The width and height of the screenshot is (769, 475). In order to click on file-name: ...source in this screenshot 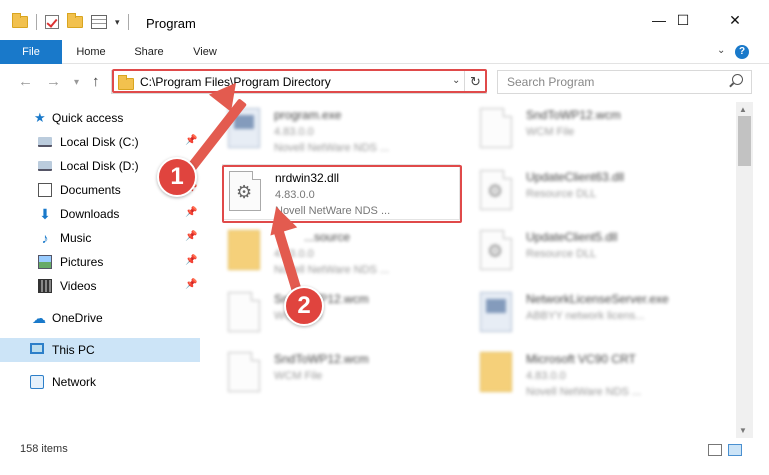, I will do `click(327, 237)`.